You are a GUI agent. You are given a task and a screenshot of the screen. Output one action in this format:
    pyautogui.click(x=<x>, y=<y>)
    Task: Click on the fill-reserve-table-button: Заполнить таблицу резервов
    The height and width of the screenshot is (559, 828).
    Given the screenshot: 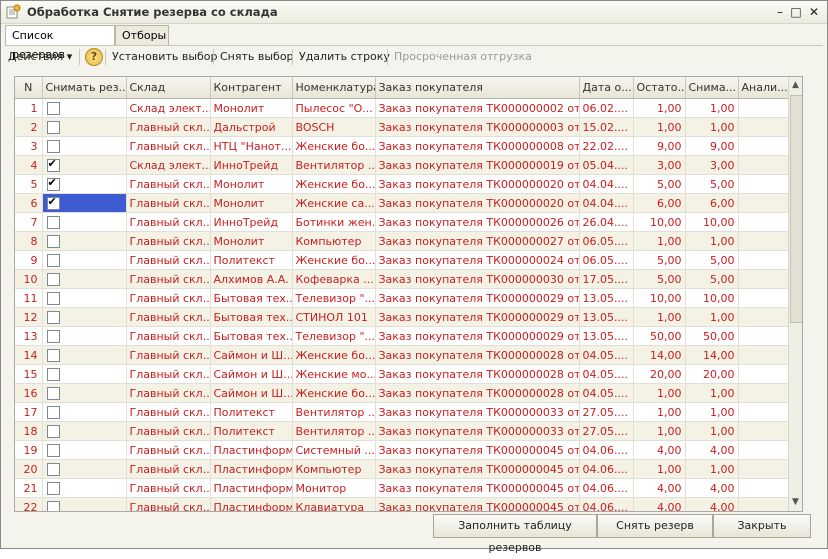 What is the action you would take?
    pyautogui.click(x=515, y=534)
    